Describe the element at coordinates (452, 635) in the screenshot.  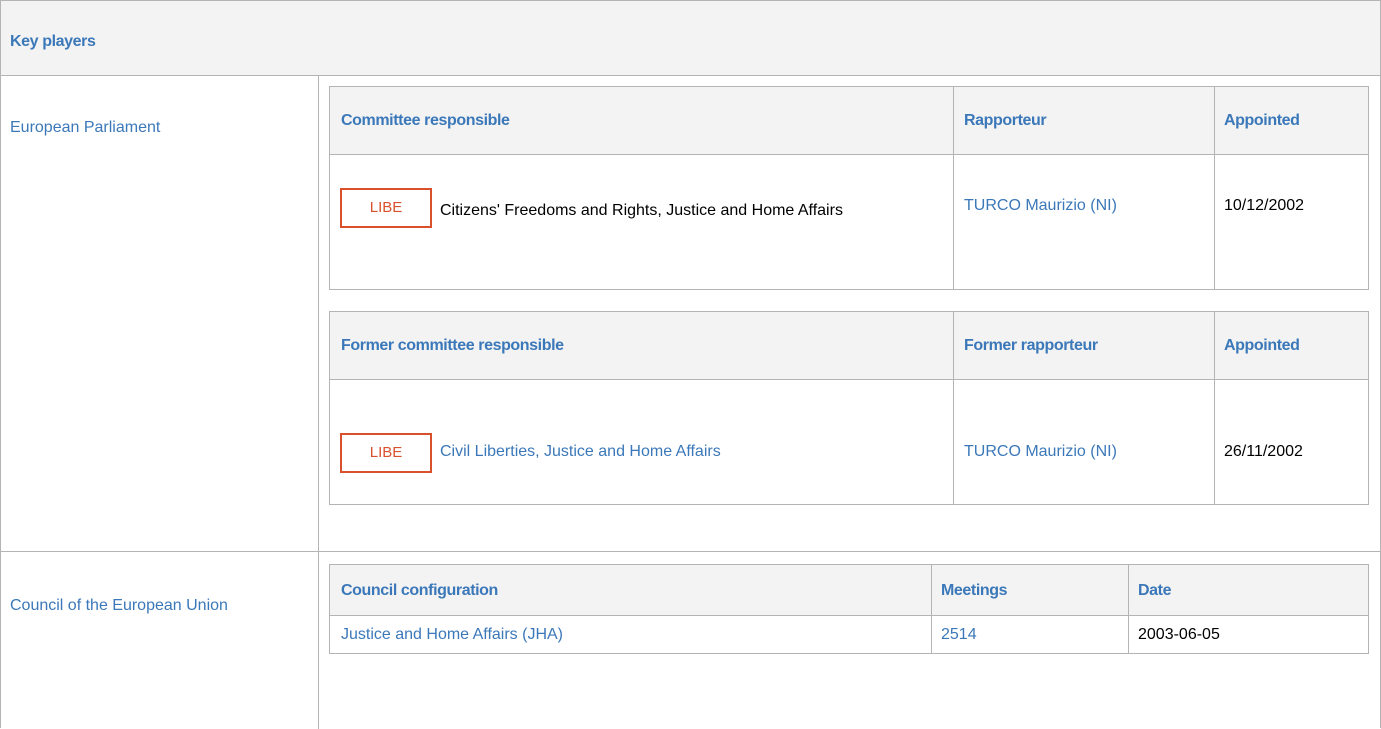
I see `council-configuration-link: Justice and Home Affairs (JHA)` at that location.